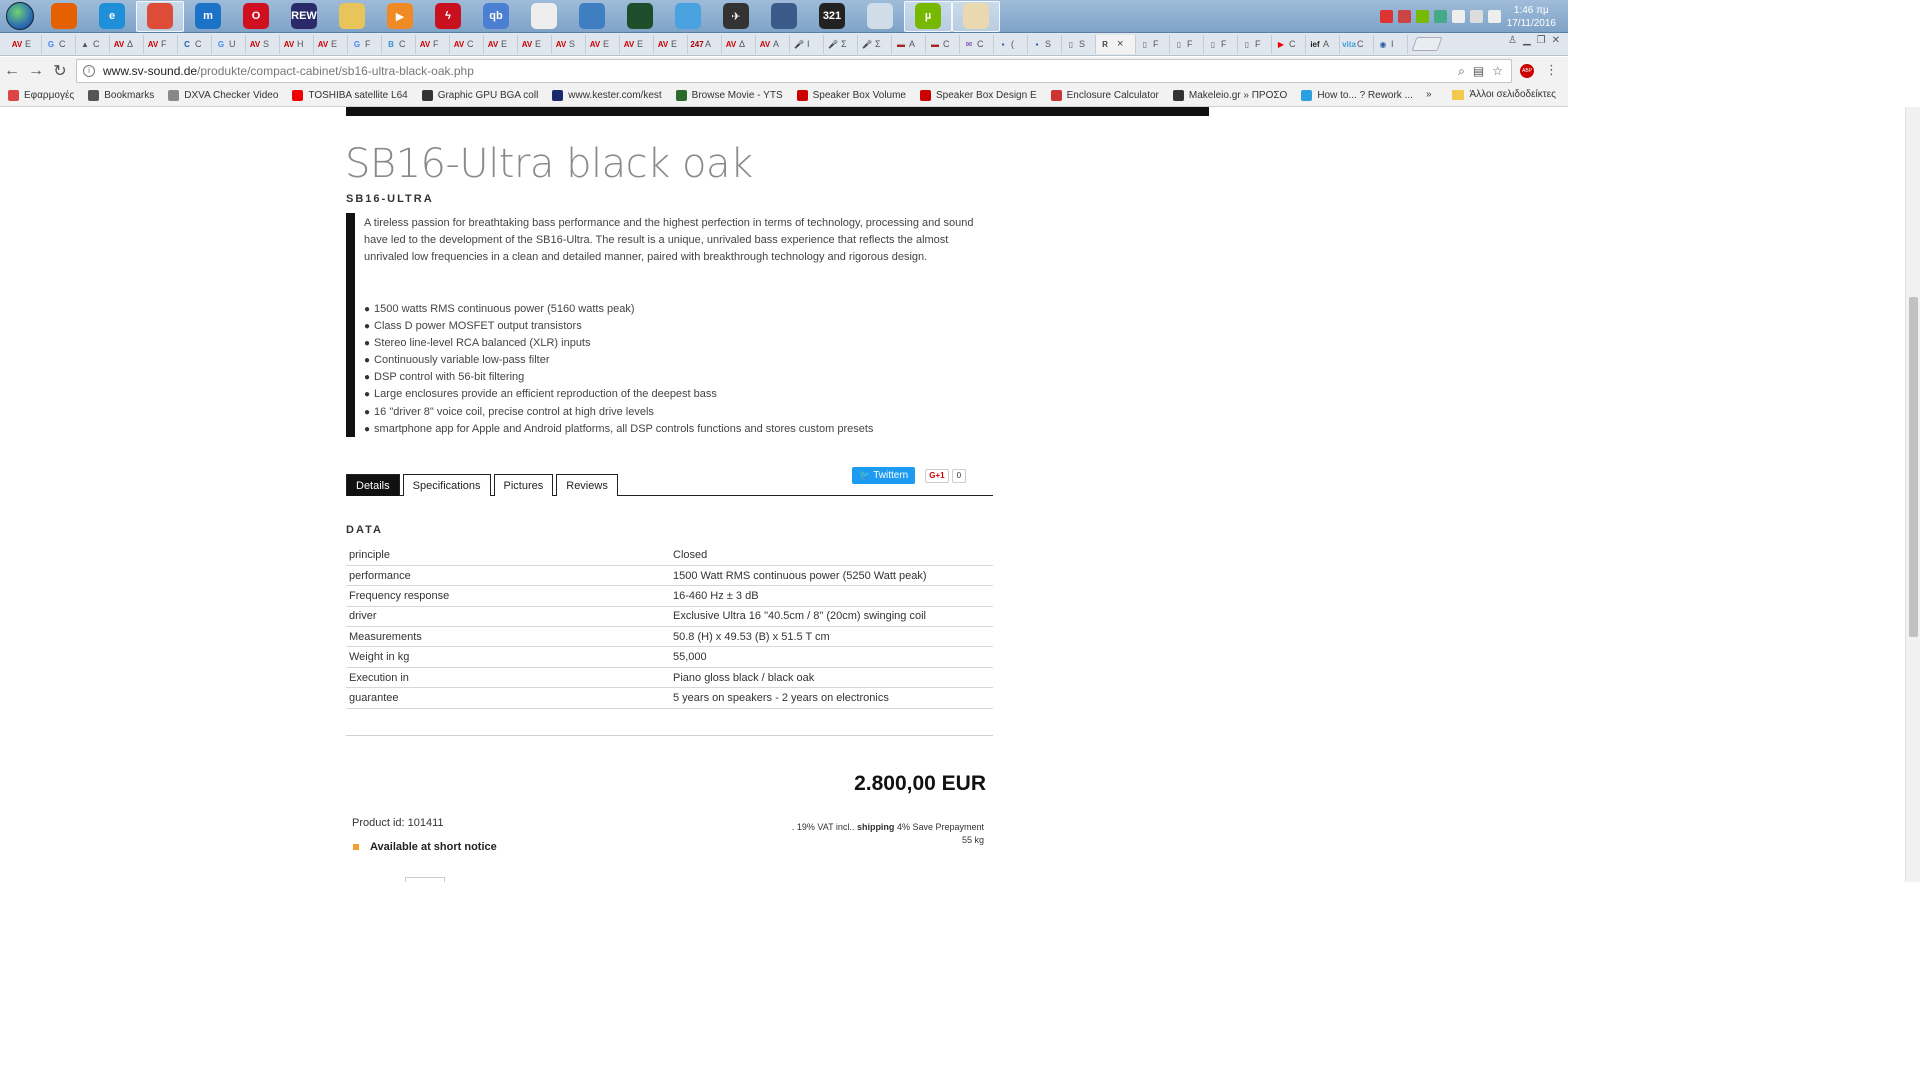  Describe the element at coordinates (587, 485) in the screenshot. I see `tab-reviews: Reviews` at that location.